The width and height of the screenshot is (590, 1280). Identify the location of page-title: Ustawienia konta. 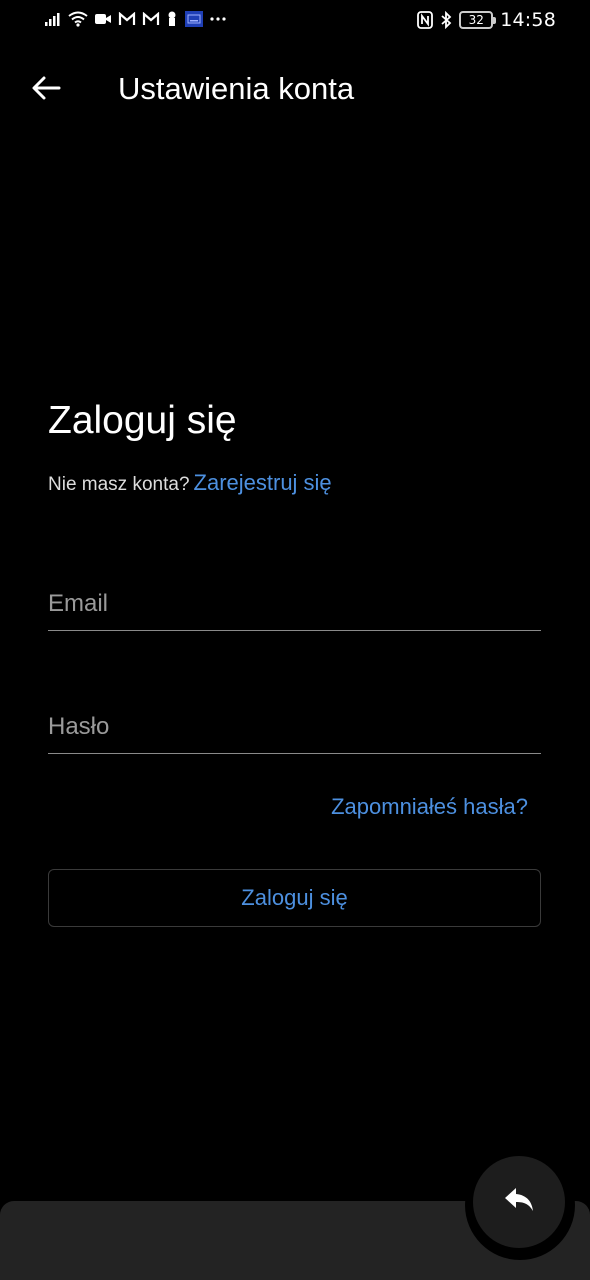
(236, 88).